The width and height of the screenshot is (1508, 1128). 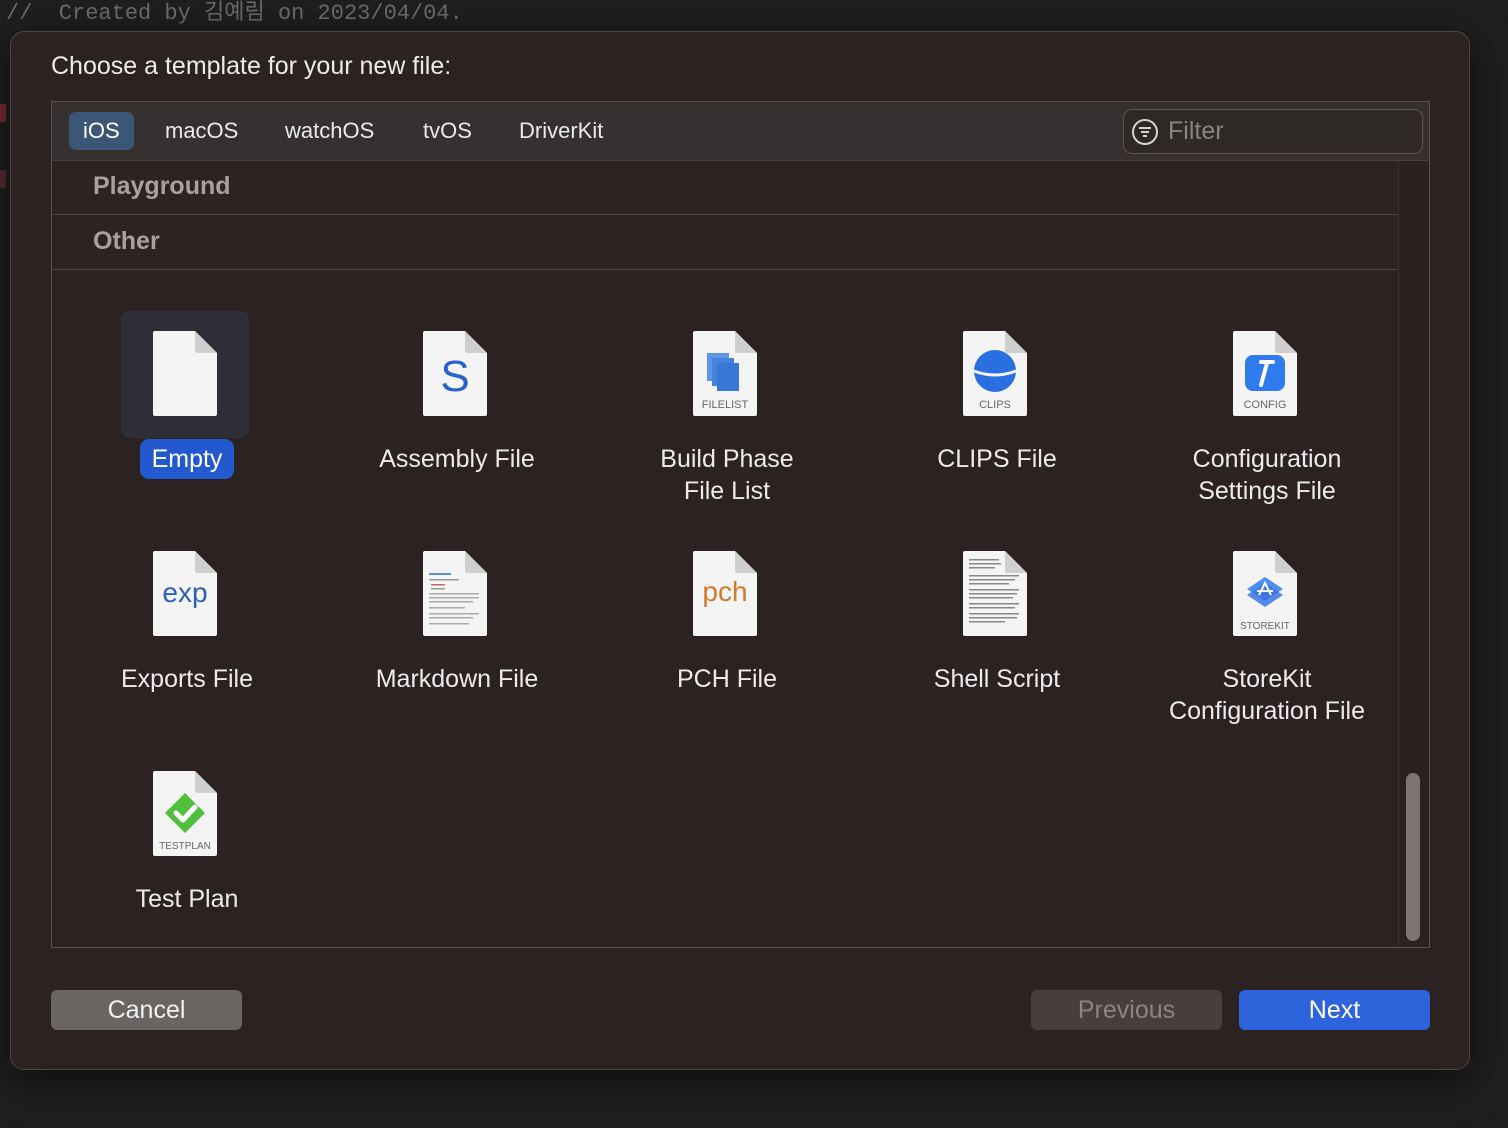 What do you see at coordinates (1265, 626) in the screenshot?
I see `storekit-badge: STOREKIT` at bounding box center [1265, 626].